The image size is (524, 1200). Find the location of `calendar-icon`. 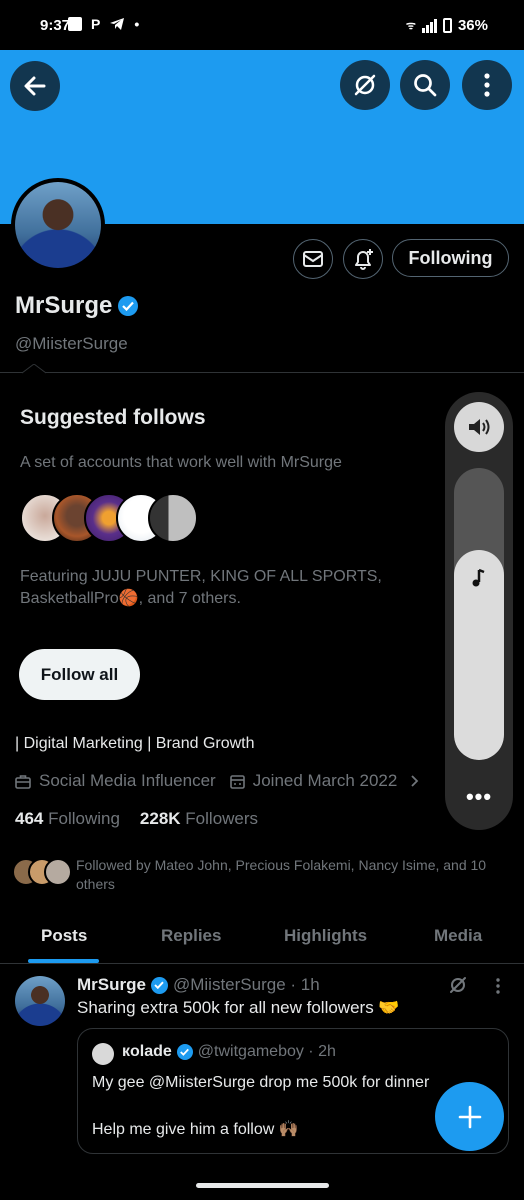

calendar-icon is located at coordinates (237, 781).